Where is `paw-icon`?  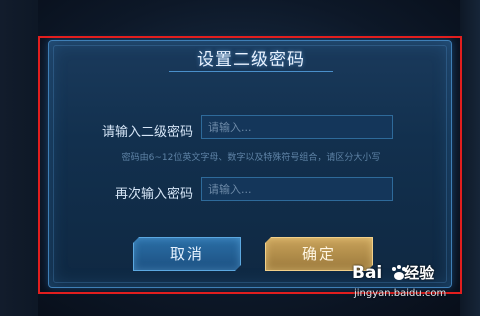 paw-icon is located at coordinates (399, 272).